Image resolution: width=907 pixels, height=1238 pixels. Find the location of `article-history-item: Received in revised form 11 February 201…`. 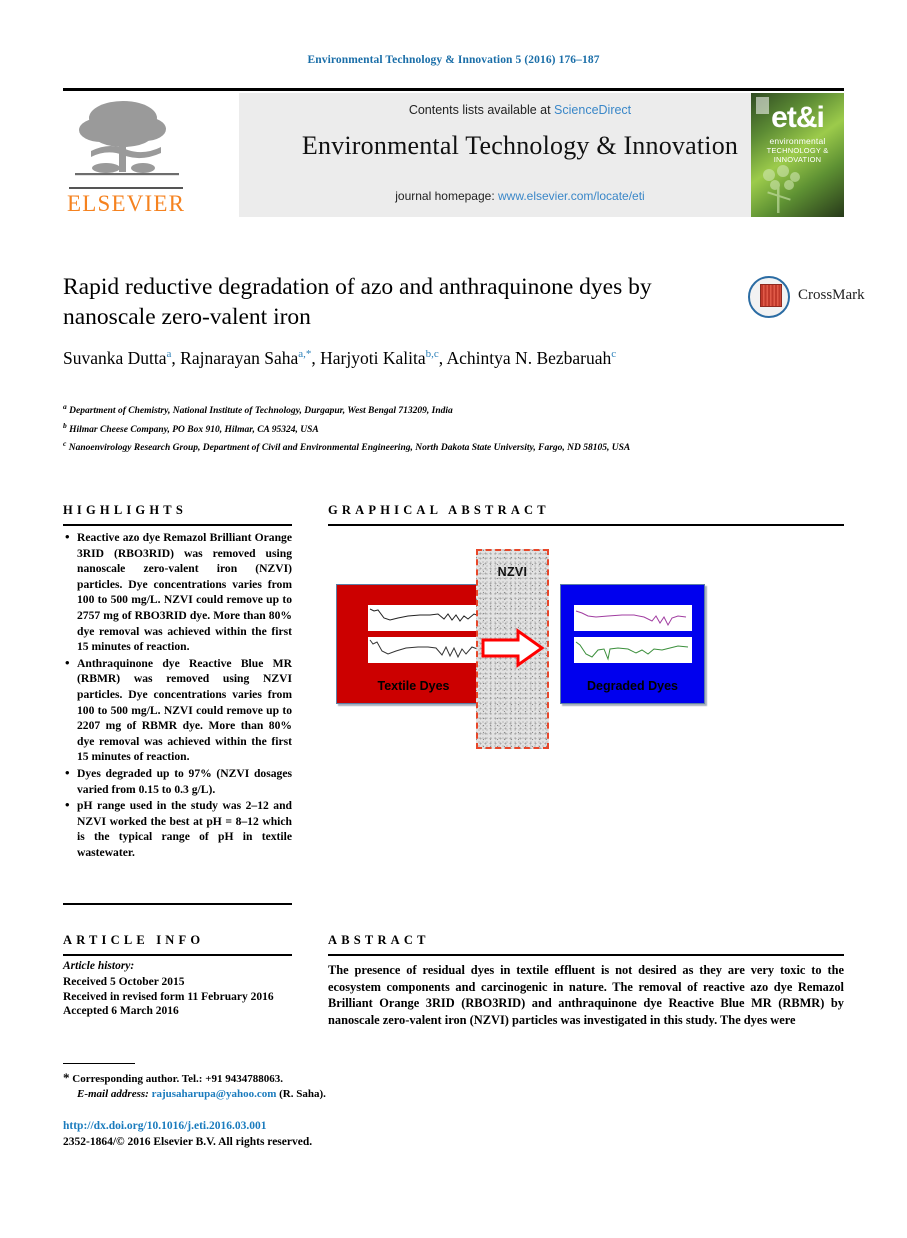

article-history-item: Received in revised form 11 February 201… is located at coordinates (168, 996).